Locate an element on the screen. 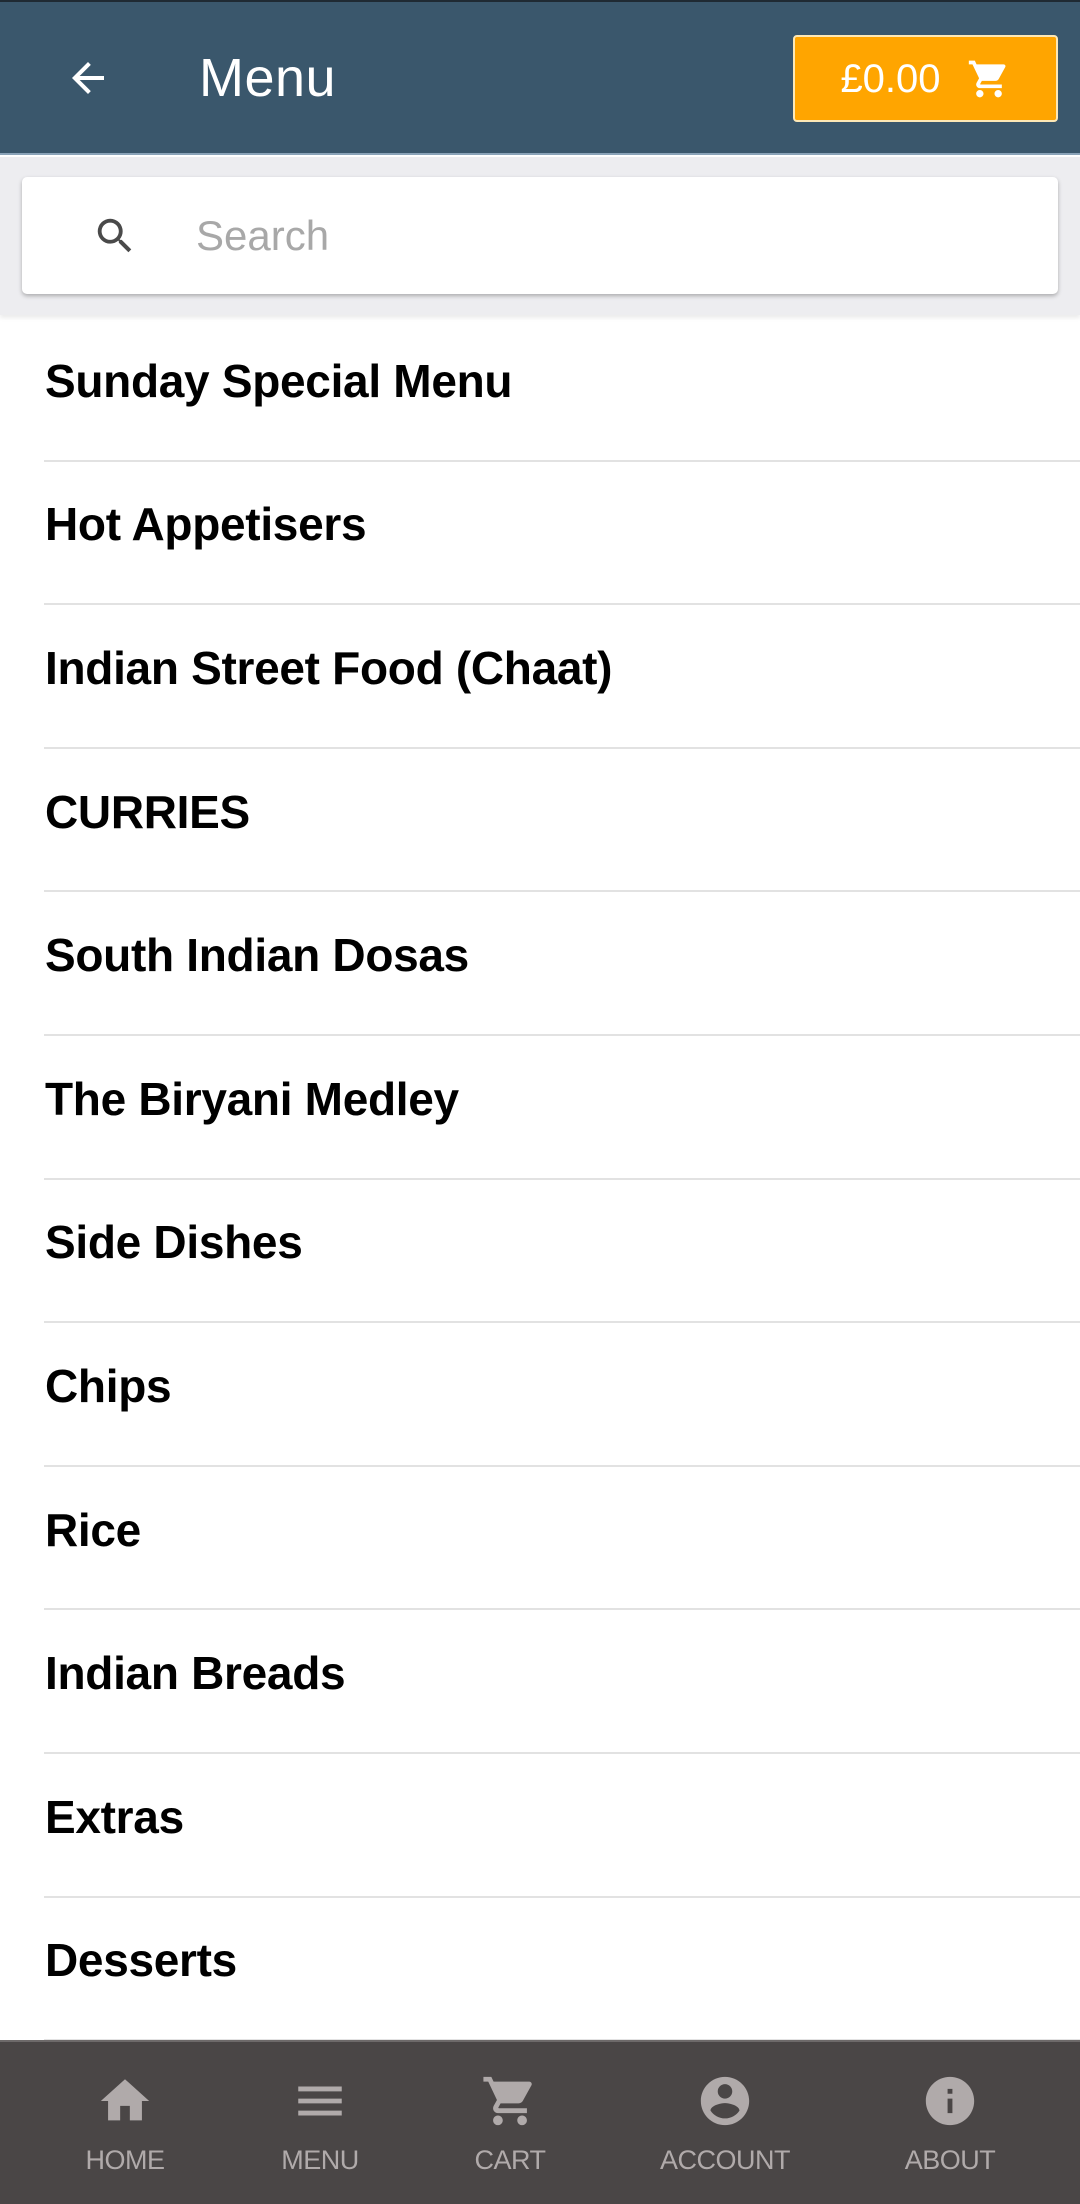 Image resolution: width=1080 pixels, height=2204 pixels. search-bar is located at coordinates (540, 235).